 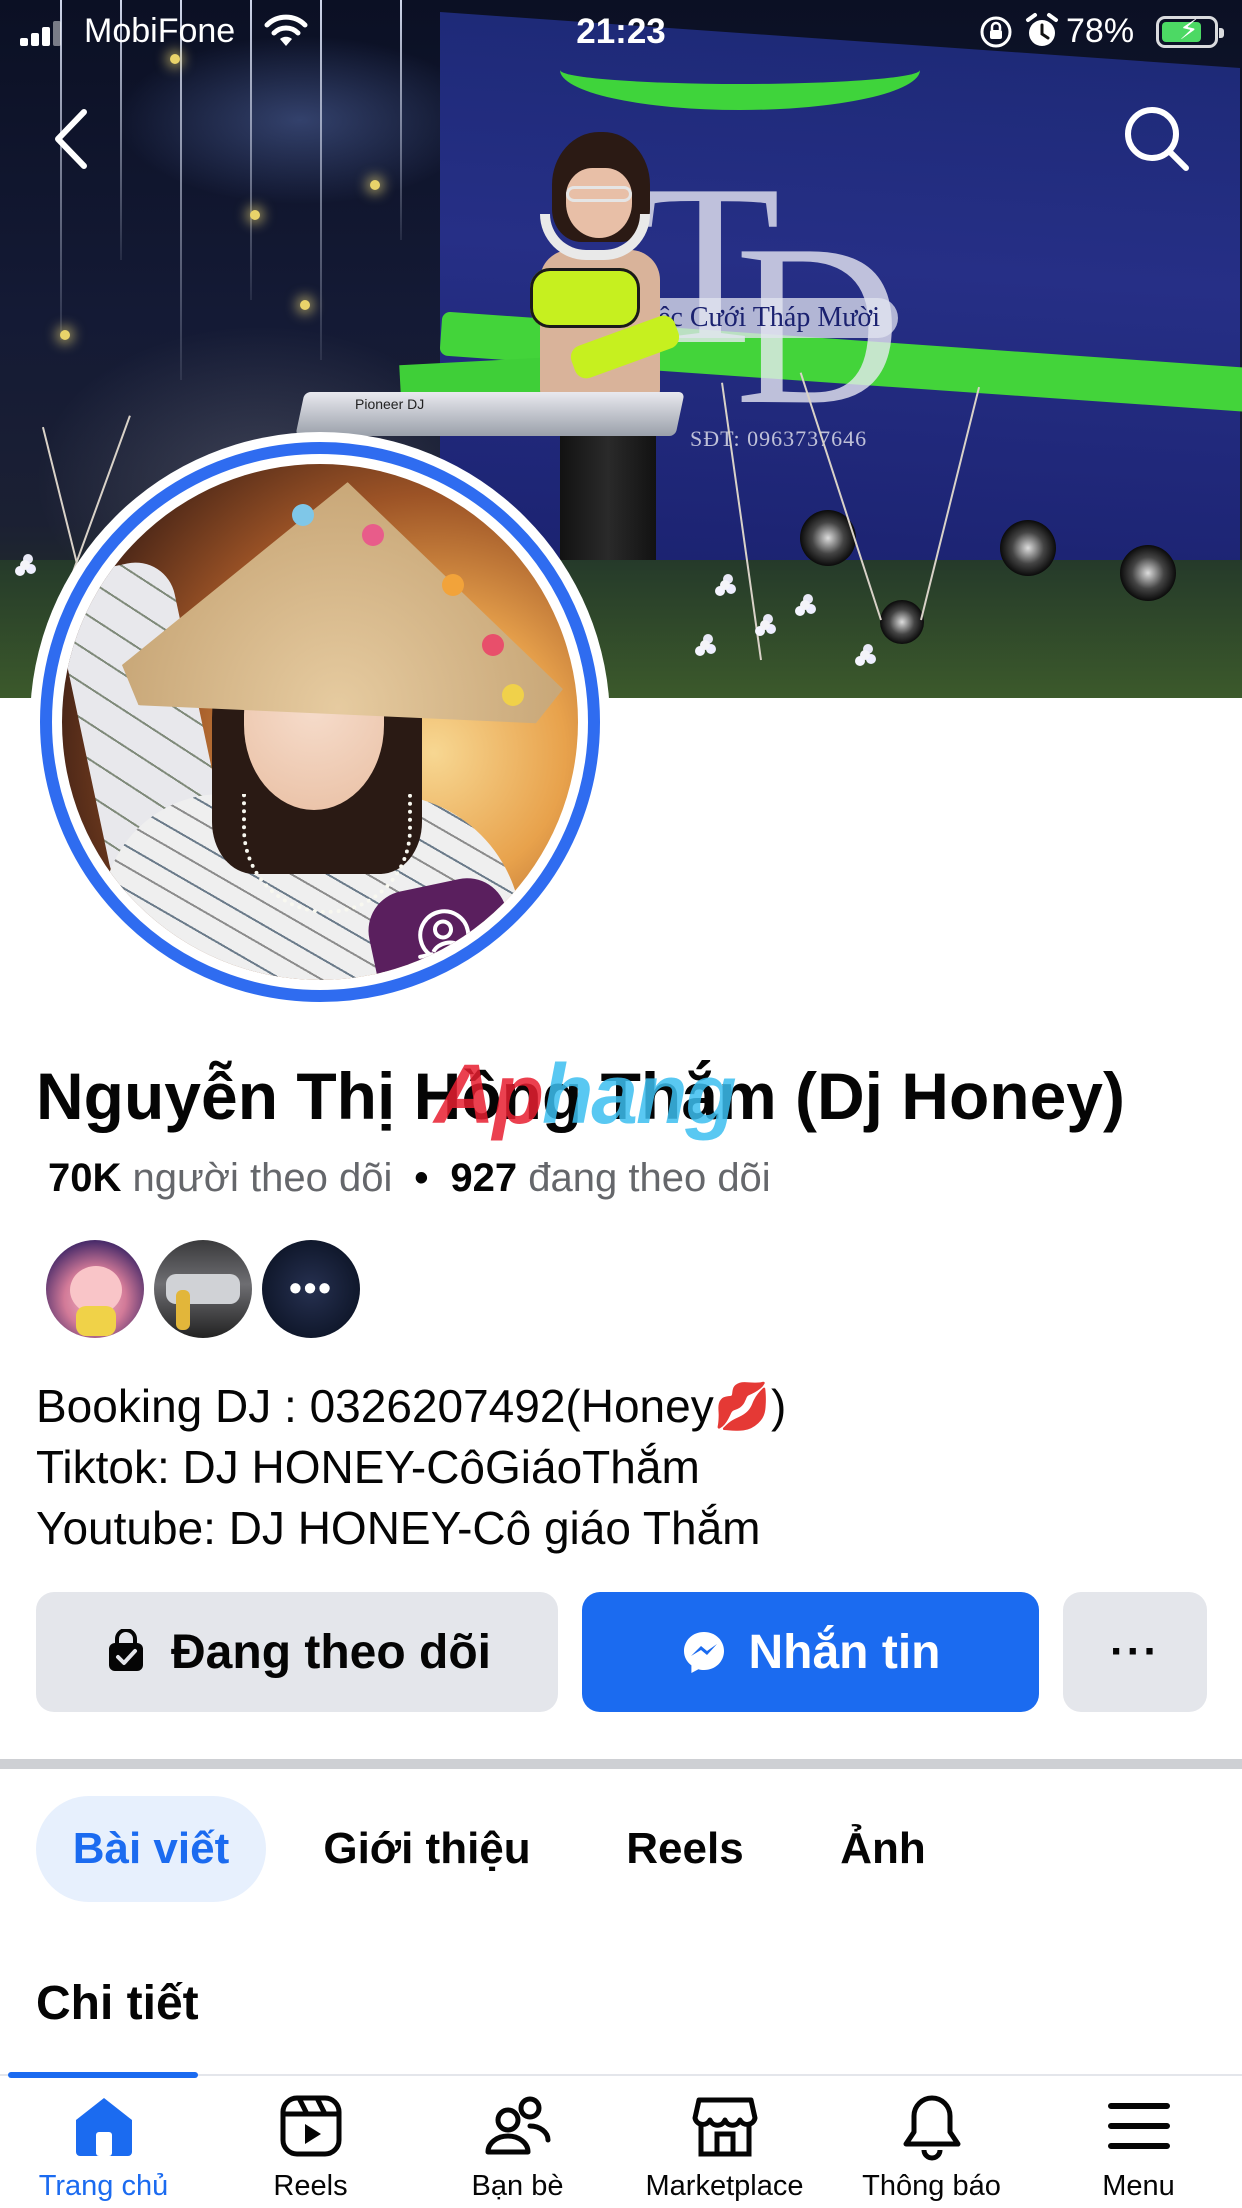 I want to click on nav-menu: Menu, so click(x=1138, y=2142).